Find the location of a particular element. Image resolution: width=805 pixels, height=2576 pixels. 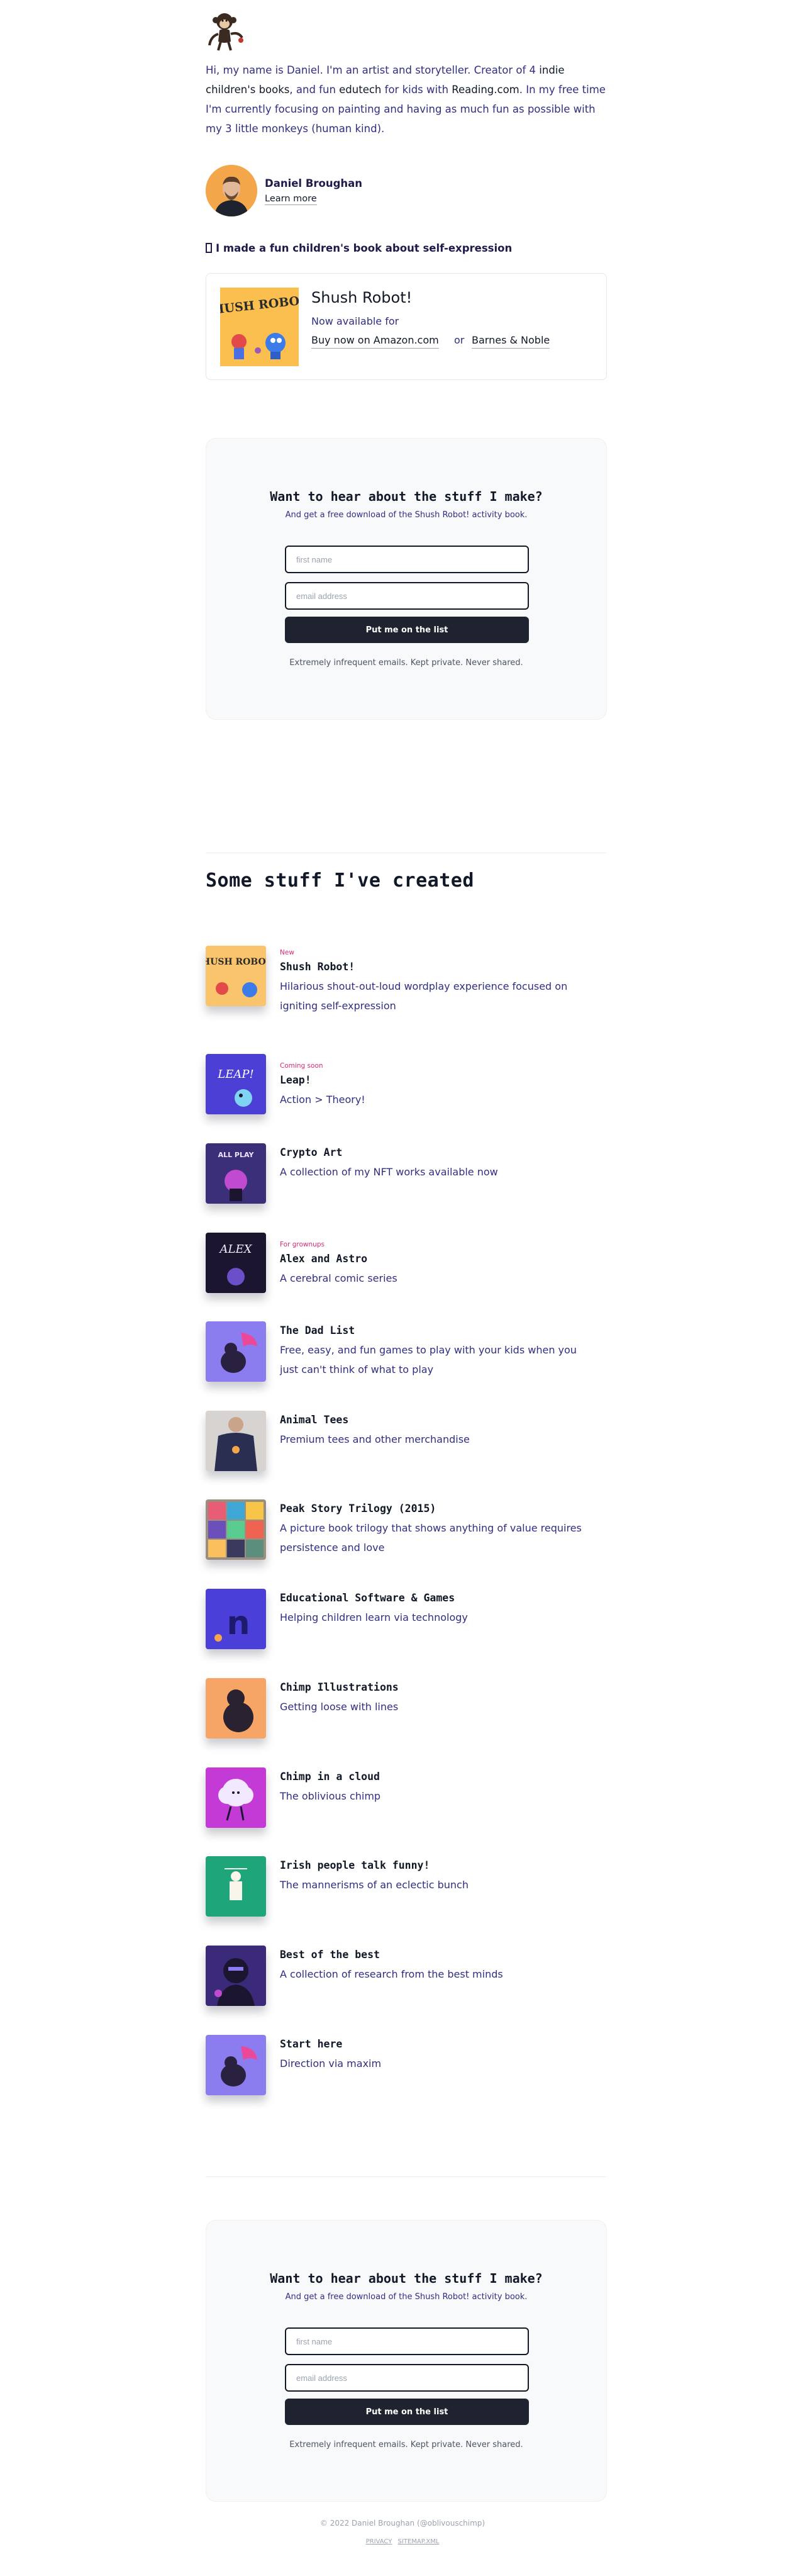

thumb-text: ALL PLAY is located at coordinates (236, 1155).